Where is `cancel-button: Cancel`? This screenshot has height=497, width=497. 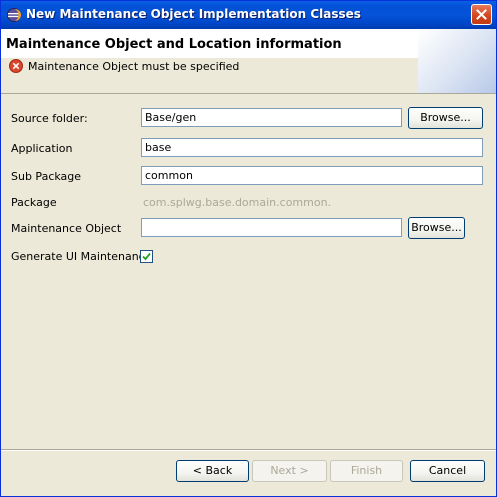
cancel-button: Cancel is located at coordinates (447, 471).